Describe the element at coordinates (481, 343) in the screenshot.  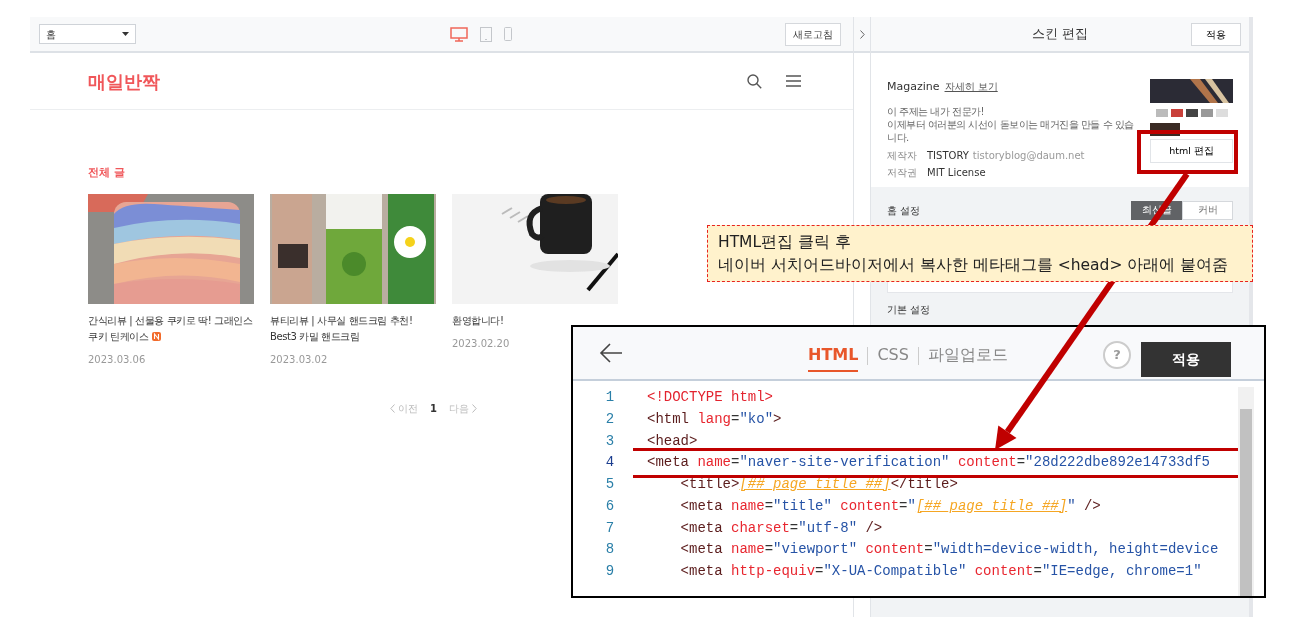
I see `post-date: 2023.02.20` at that location.